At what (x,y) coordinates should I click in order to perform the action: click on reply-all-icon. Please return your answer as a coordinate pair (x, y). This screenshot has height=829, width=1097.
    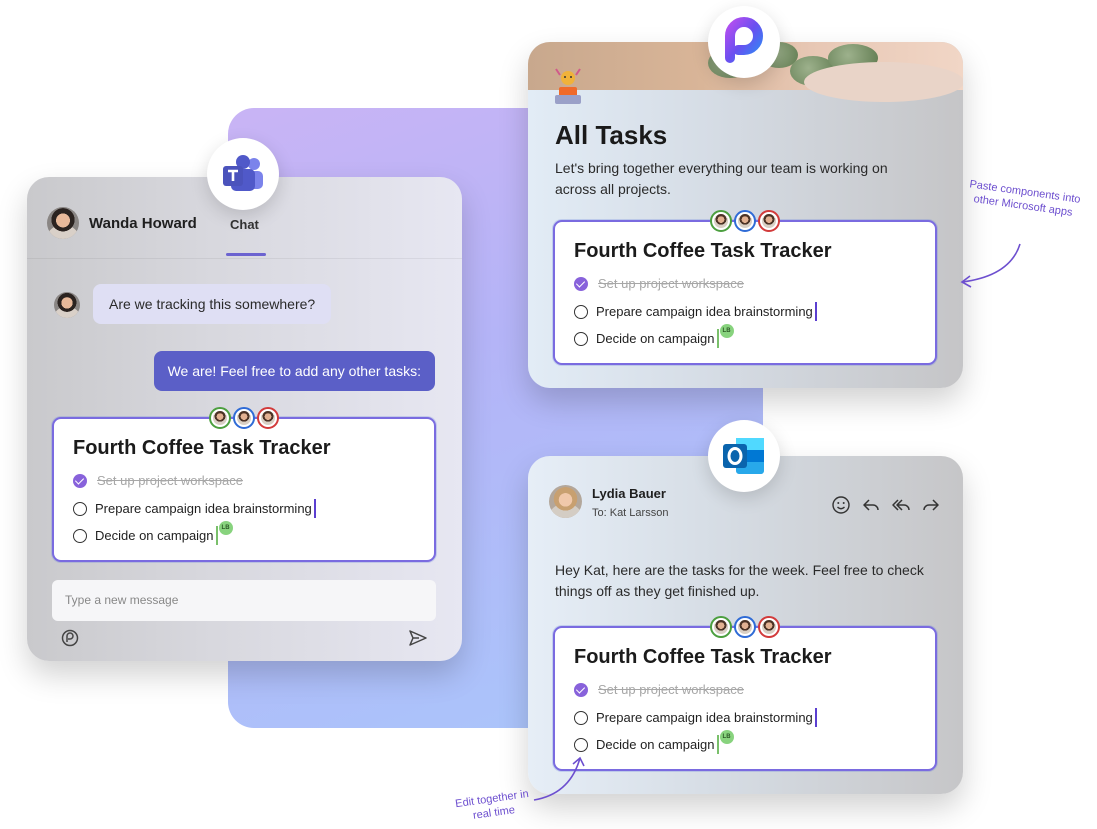
    Looking at the image, I should click on (901, 505).